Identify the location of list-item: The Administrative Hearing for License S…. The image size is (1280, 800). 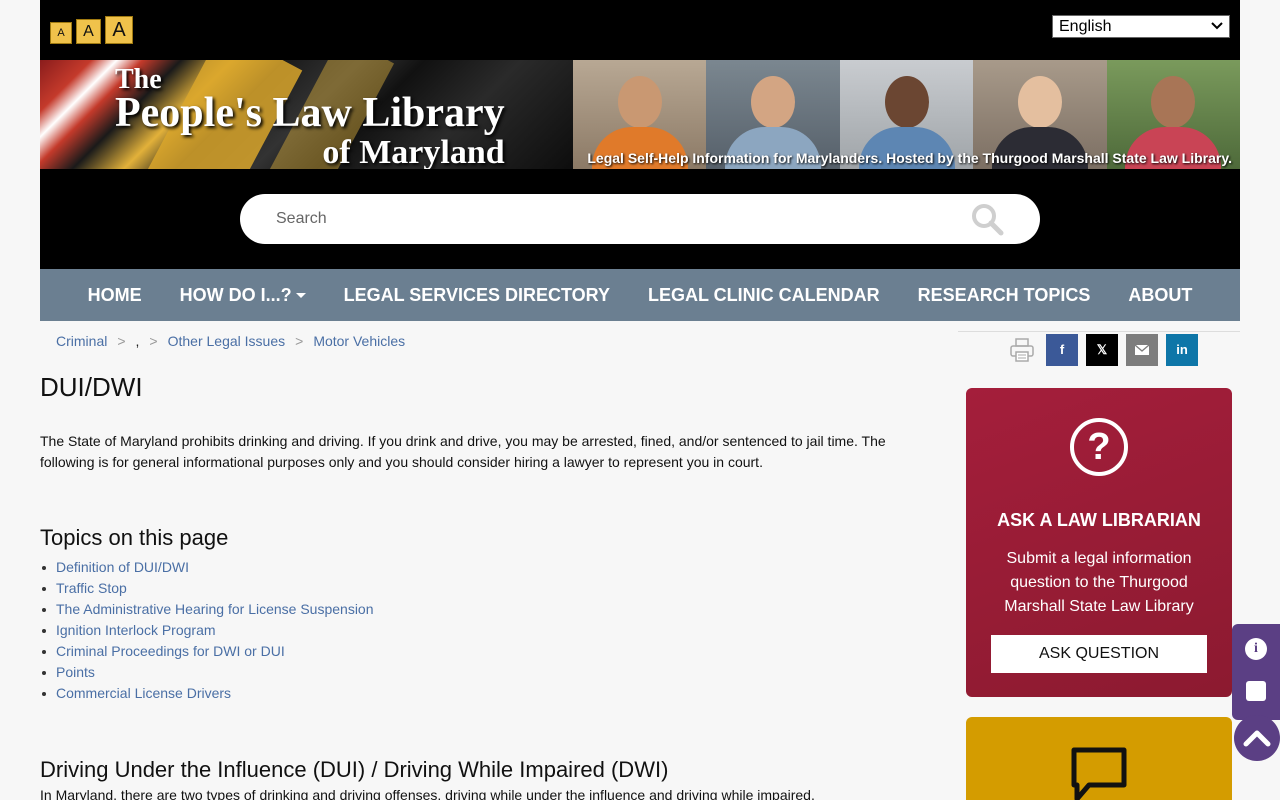
(480, 609).